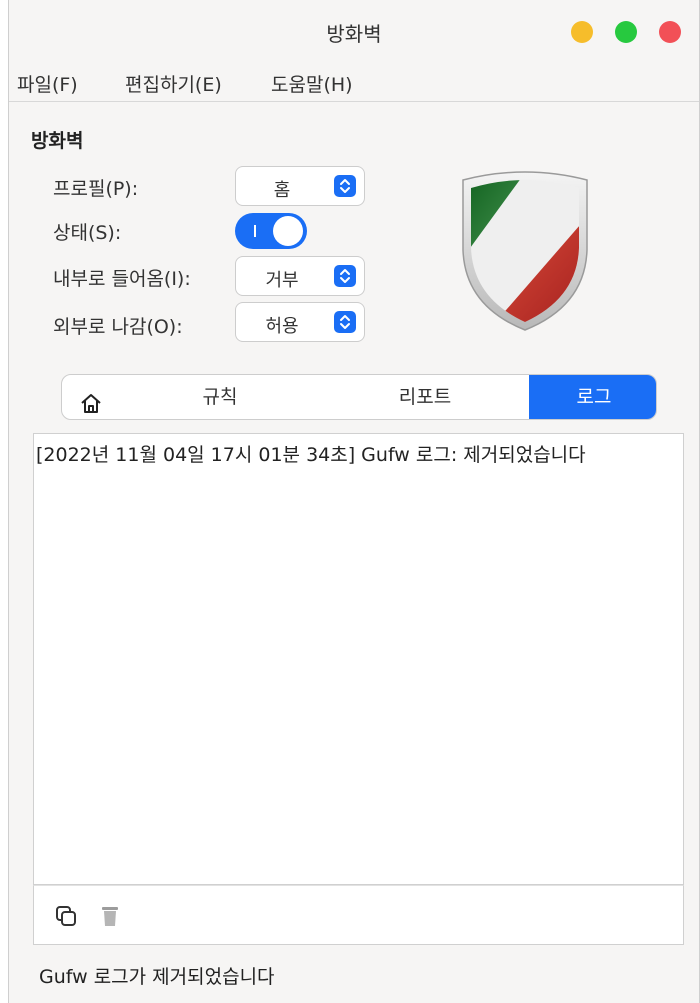 The image size is (700, 1003). I want to click on tab-bar: 규칙 리포트 로그, so click(359, 397).